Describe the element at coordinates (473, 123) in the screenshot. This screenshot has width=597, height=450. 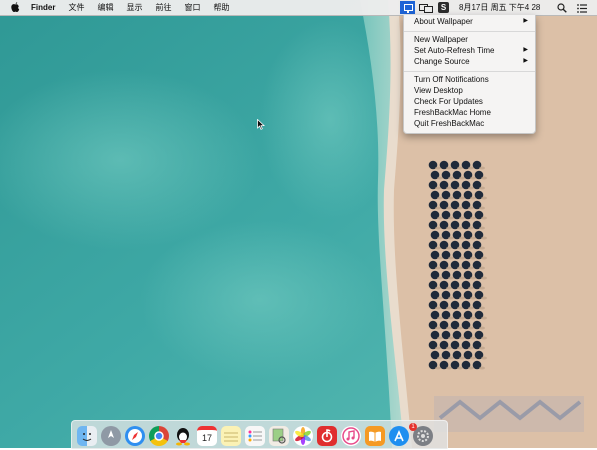
I see `menu-item-quit: Quit FreshBackMac` at that location.